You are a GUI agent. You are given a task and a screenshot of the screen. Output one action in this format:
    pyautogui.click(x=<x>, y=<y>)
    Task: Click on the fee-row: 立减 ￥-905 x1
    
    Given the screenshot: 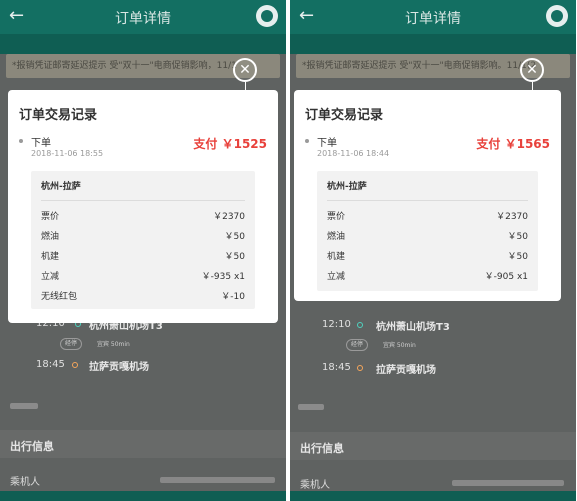 What is the action you would take?
    pyautogui.click(x=427, y=277)
    